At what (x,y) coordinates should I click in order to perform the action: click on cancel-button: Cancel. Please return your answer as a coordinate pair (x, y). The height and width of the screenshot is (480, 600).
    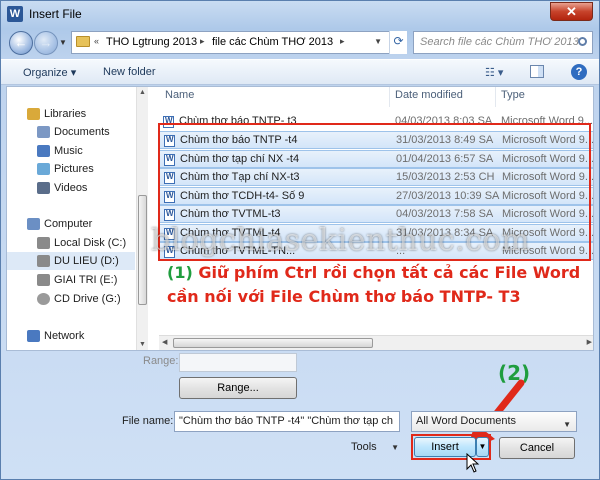
    Looking at the image, I should click on (537, 448).